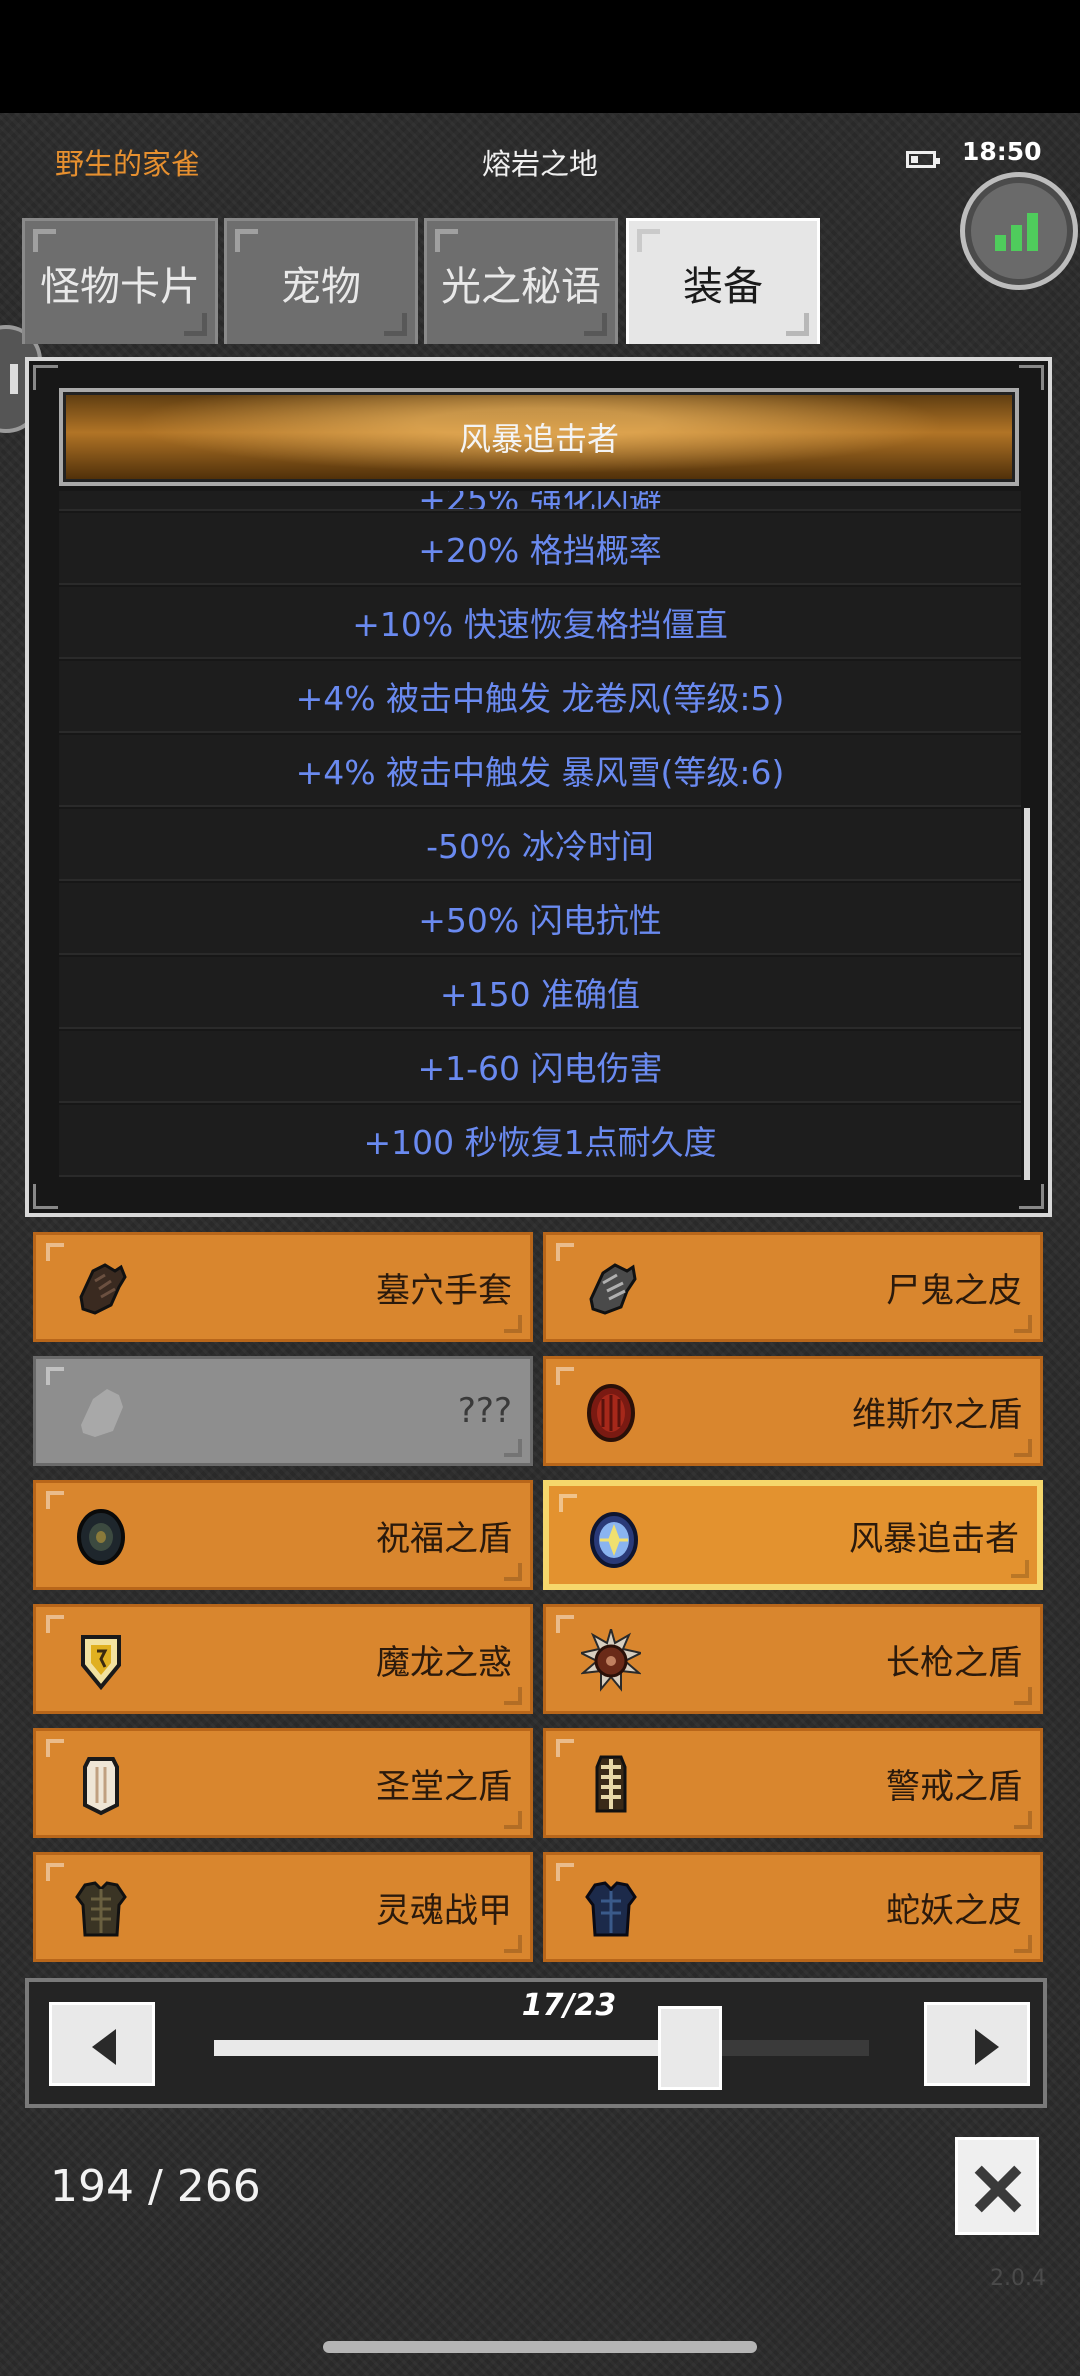  Describe the element at coordinates (283, 1411) in the screenshot. I see `item-card-locked: ???` at that location.